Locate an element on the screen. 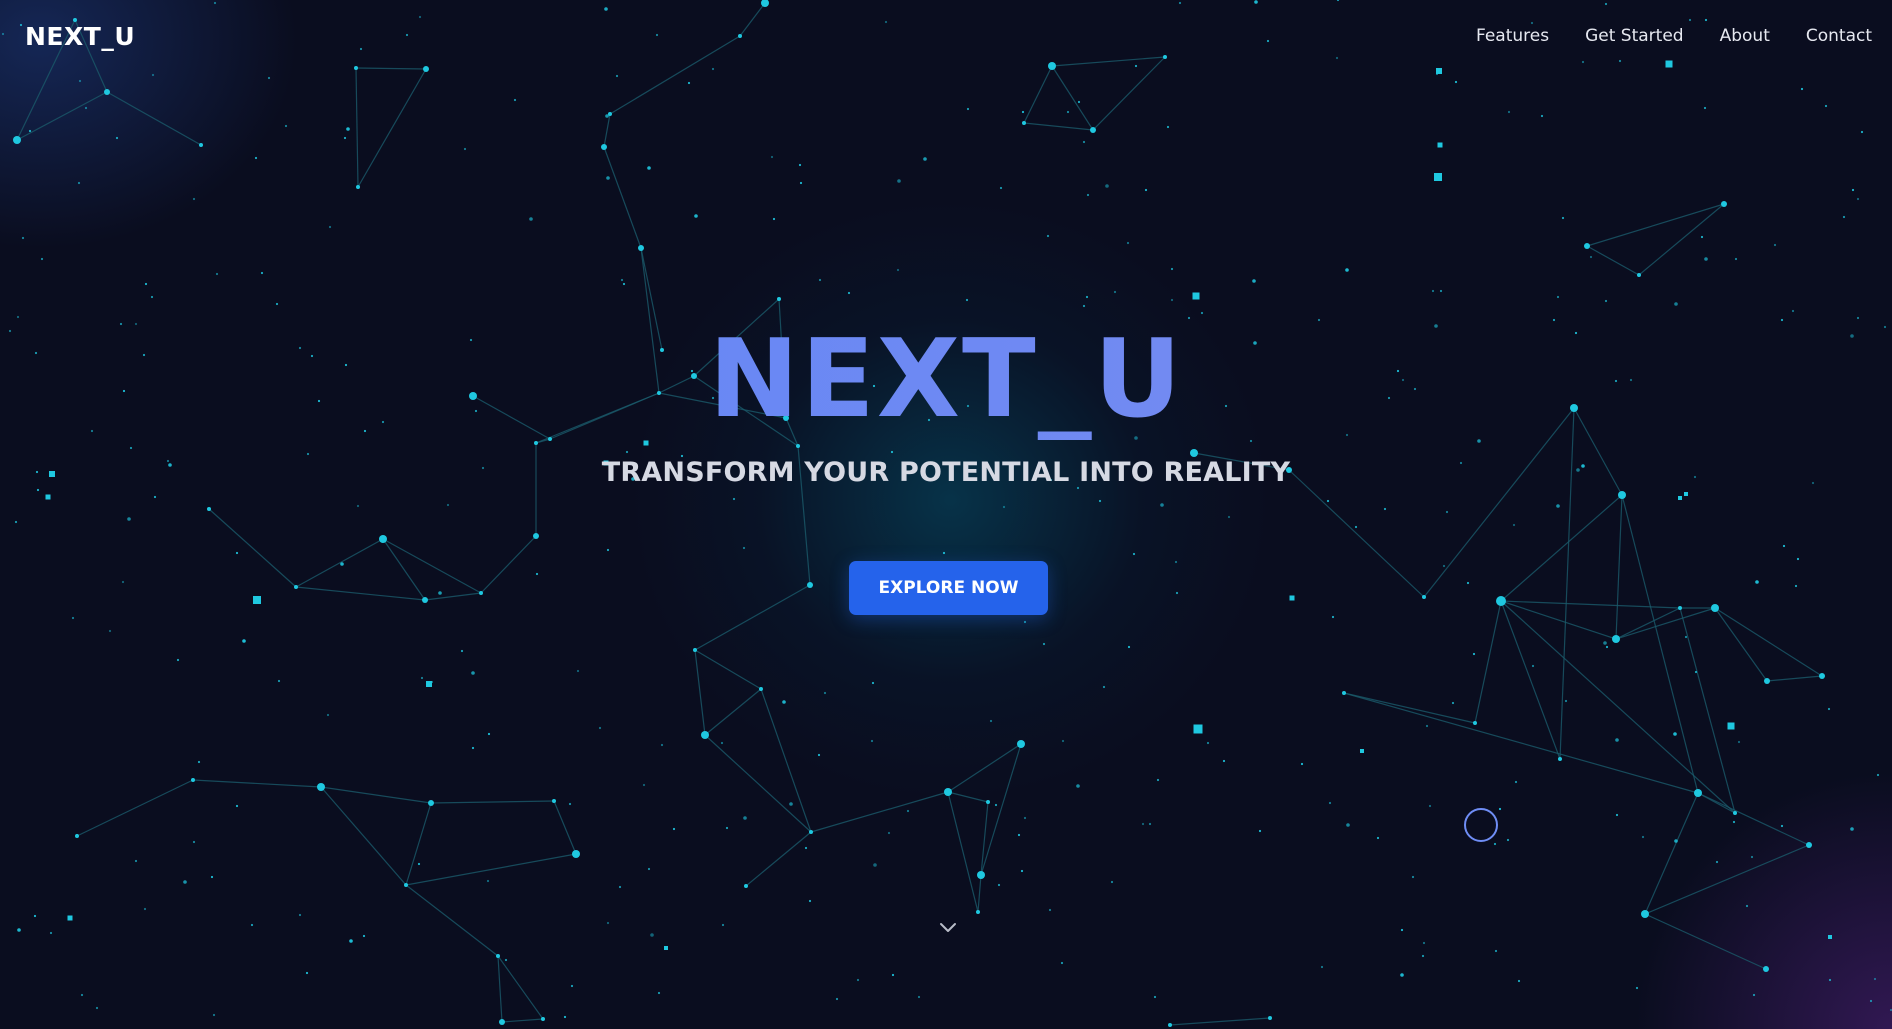 The image size is (1892, 1029). chevron-down-icon is located at coordinates (948, 928).